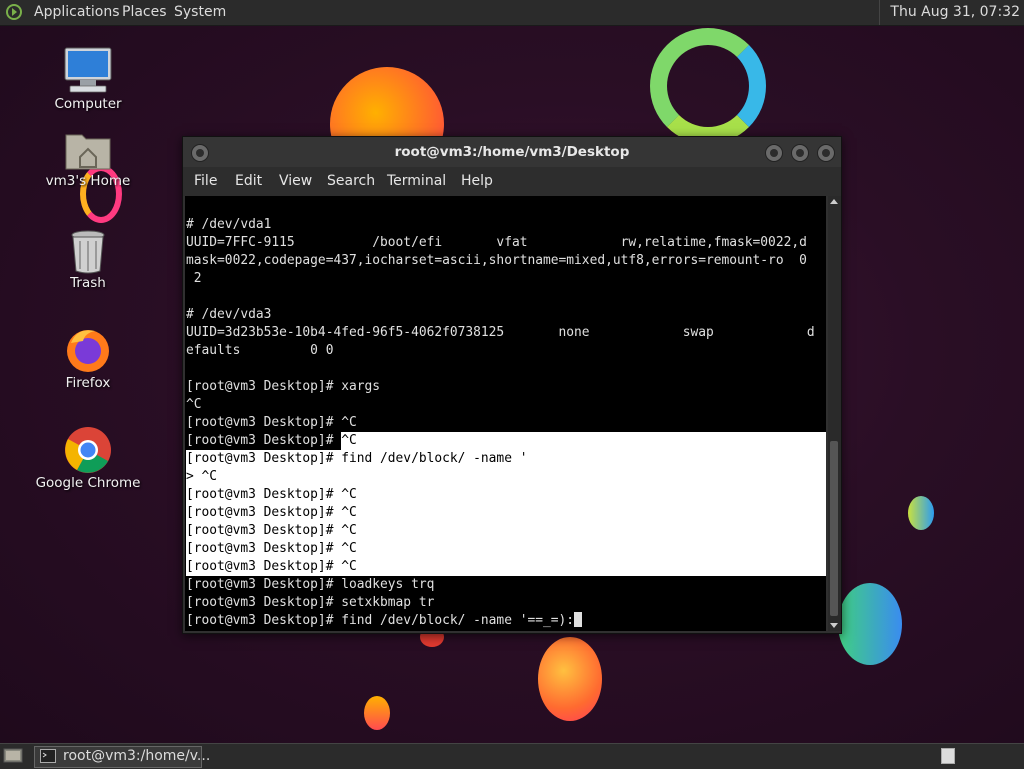  Describe the element at coordinates (88, 483) in the screenshot. I see `desktop-icon-label: Google Chrome` at that location.